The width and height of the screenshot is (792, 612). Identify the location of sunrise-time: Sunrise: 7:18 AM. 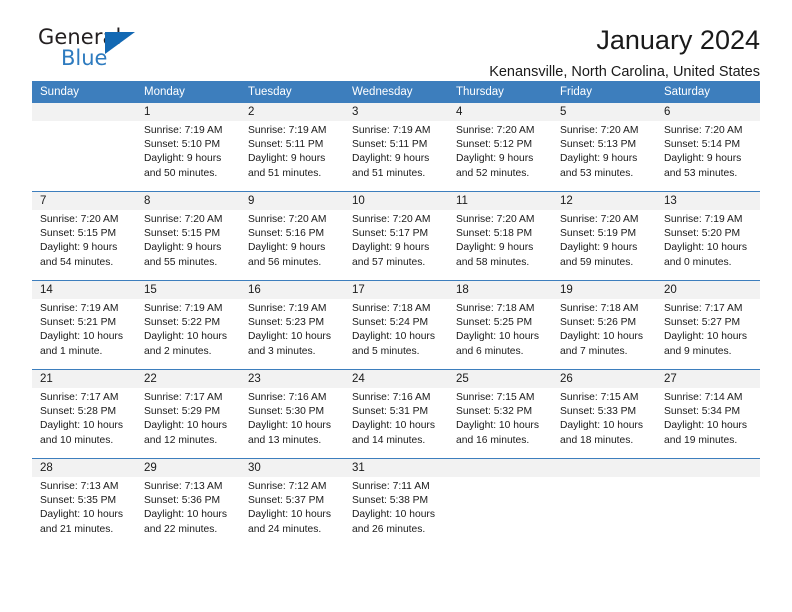
(599, 308).